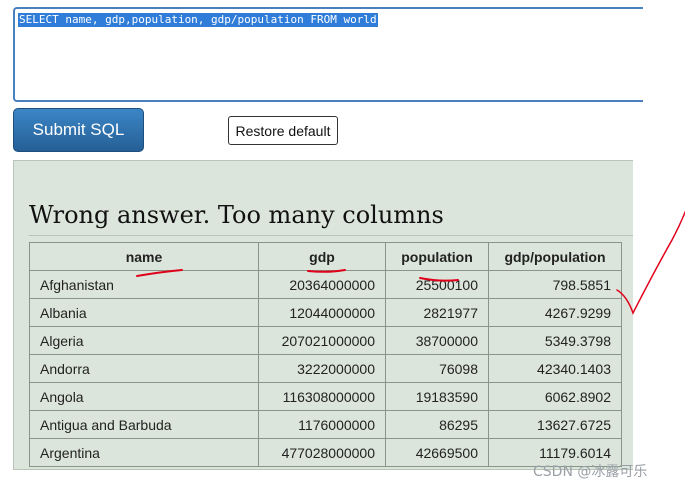  I want to click on cell-name: Angola, so click(144, 396).